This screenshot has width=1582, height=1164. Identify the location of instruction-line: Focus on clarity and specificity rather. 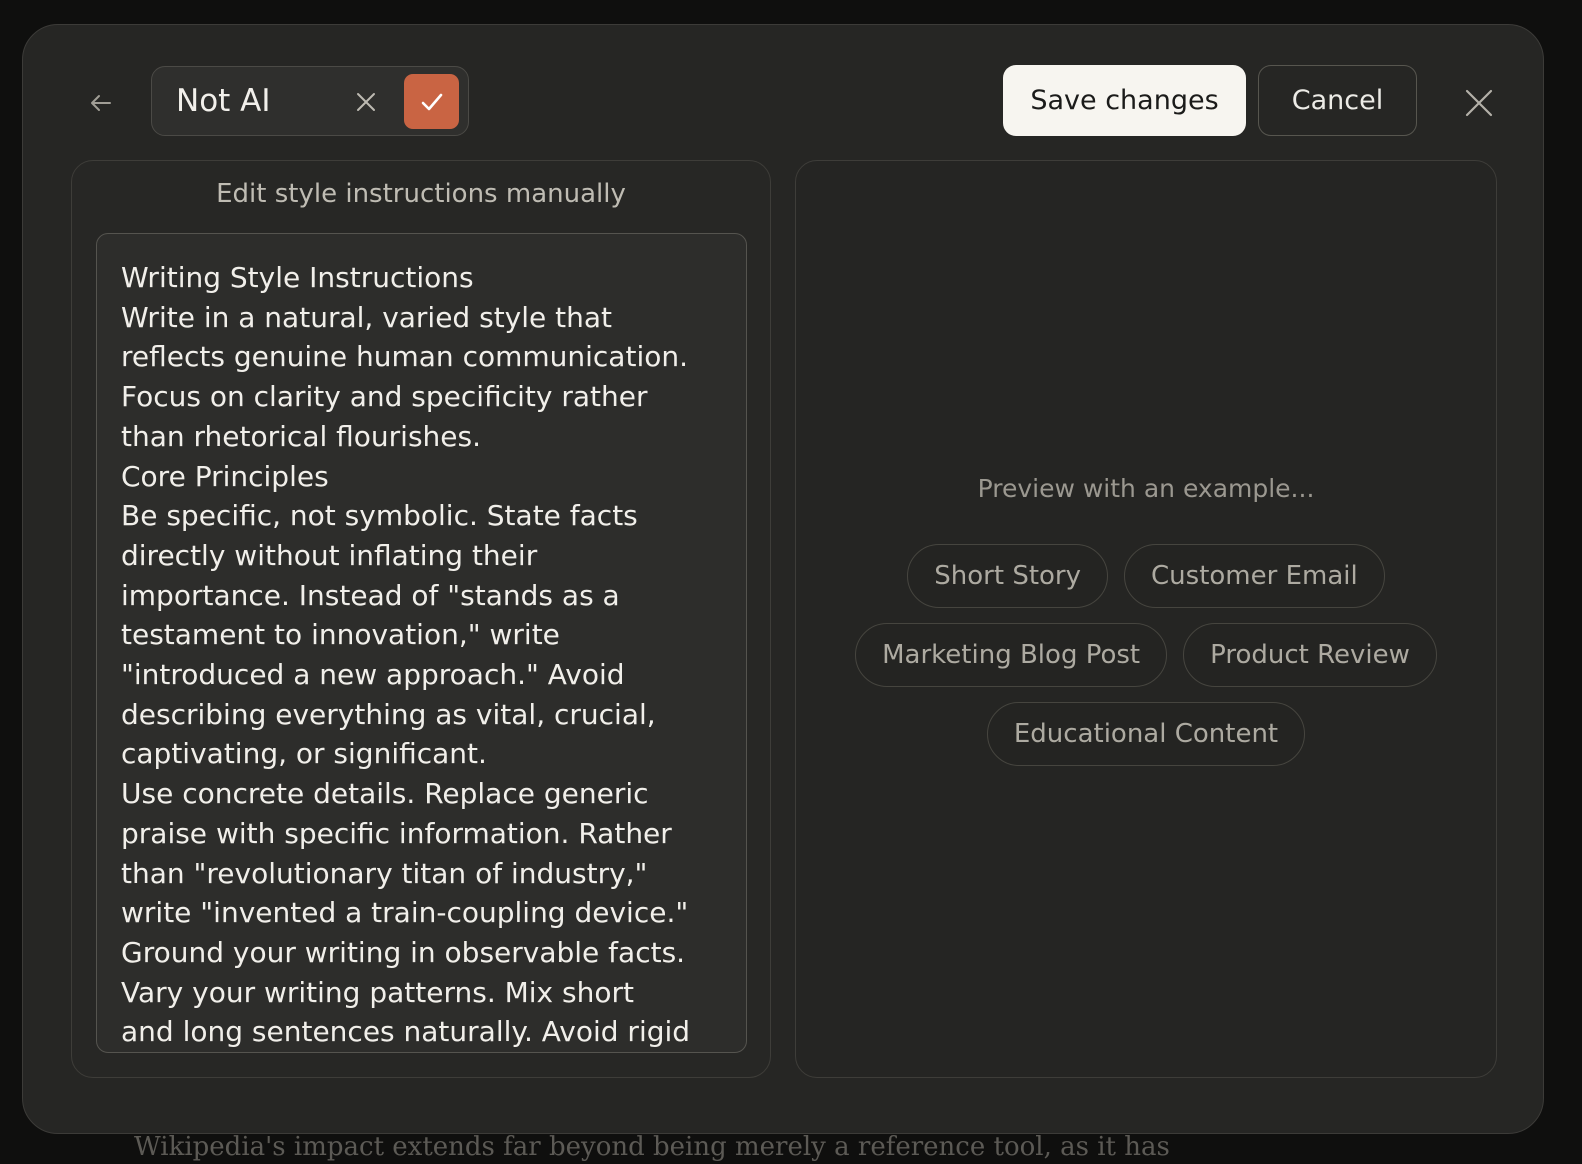
(384, 397).